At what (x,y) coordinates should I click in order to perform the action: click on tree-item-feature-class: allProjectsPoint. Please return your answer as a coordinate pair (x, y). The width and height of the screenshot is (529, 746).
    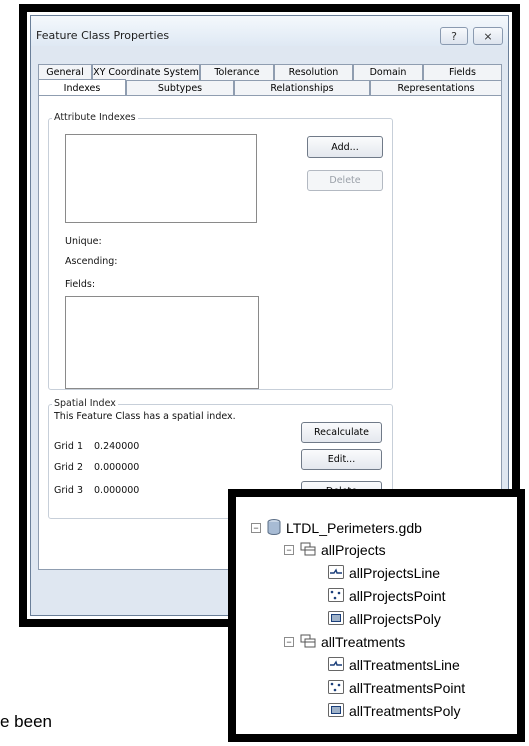
    Looking at the image, I should click on (387, 596).